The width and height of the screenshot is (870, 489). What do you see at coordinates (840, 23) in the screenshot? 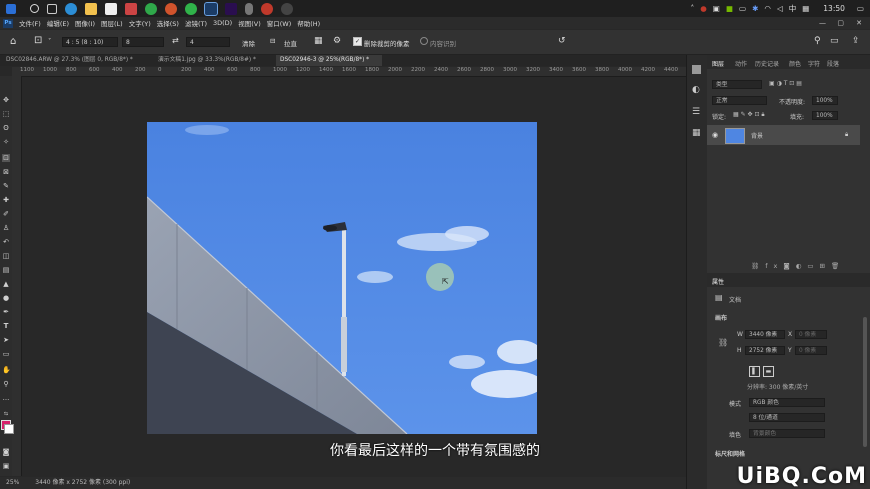
I see `maximize-icon: ▢` at bounding box center [840, 23].